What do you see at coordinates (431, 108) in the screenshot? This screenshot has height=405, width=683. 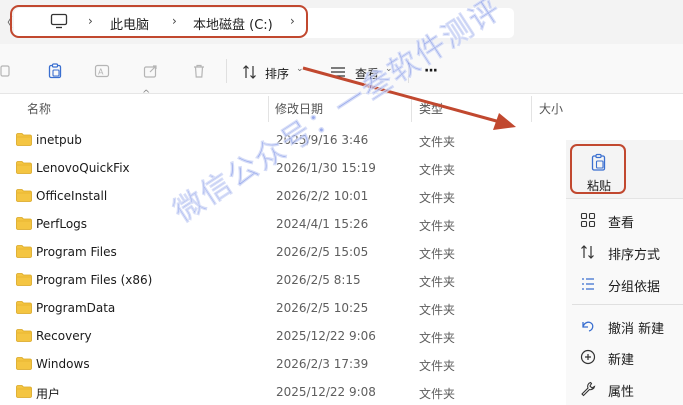 I see `column-header-type: 类型` at bounding box center [431, 108].